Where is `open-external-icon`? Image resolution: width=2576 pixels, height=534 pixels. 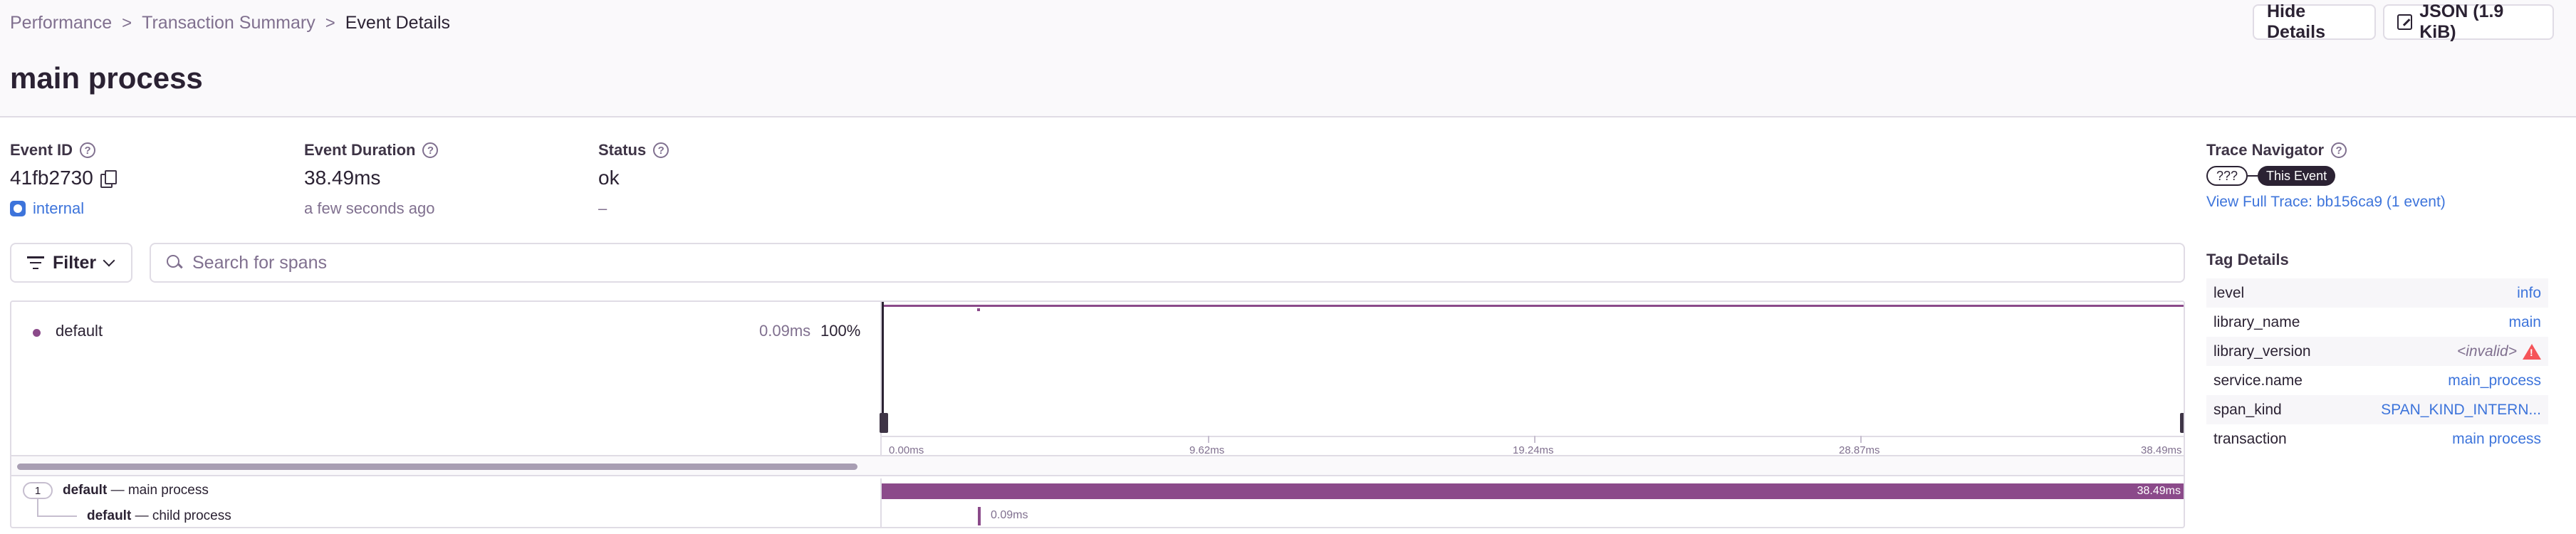 open-external-icon is located at coordinates (2405, 22).